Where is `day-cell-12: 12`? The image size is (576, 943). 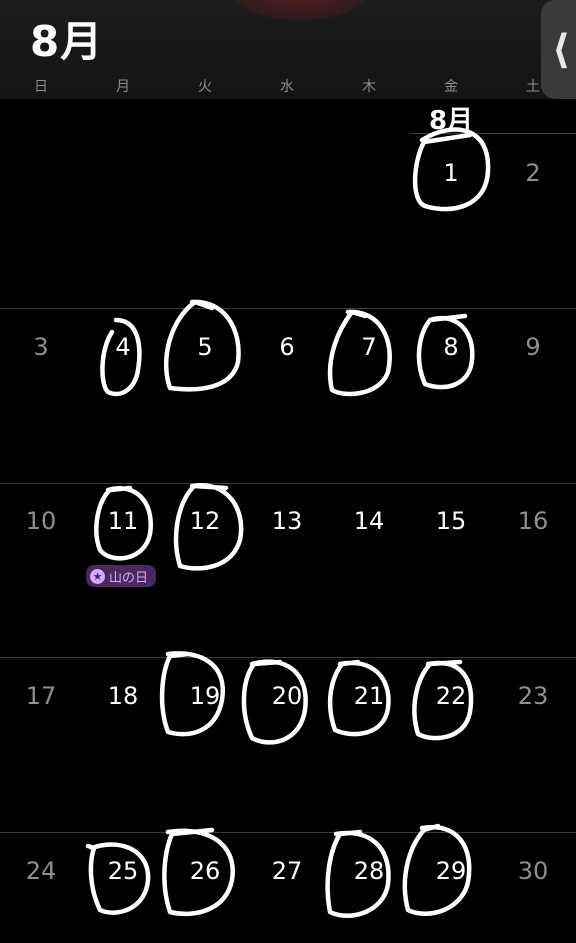 day-cell-12: 12 is located at coordinates (205, 521).